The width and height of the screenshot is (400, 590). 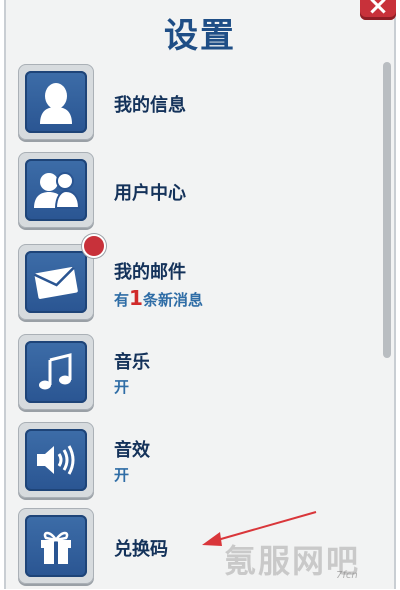 I want to click on notification-badge, so click(x=94, y=246).